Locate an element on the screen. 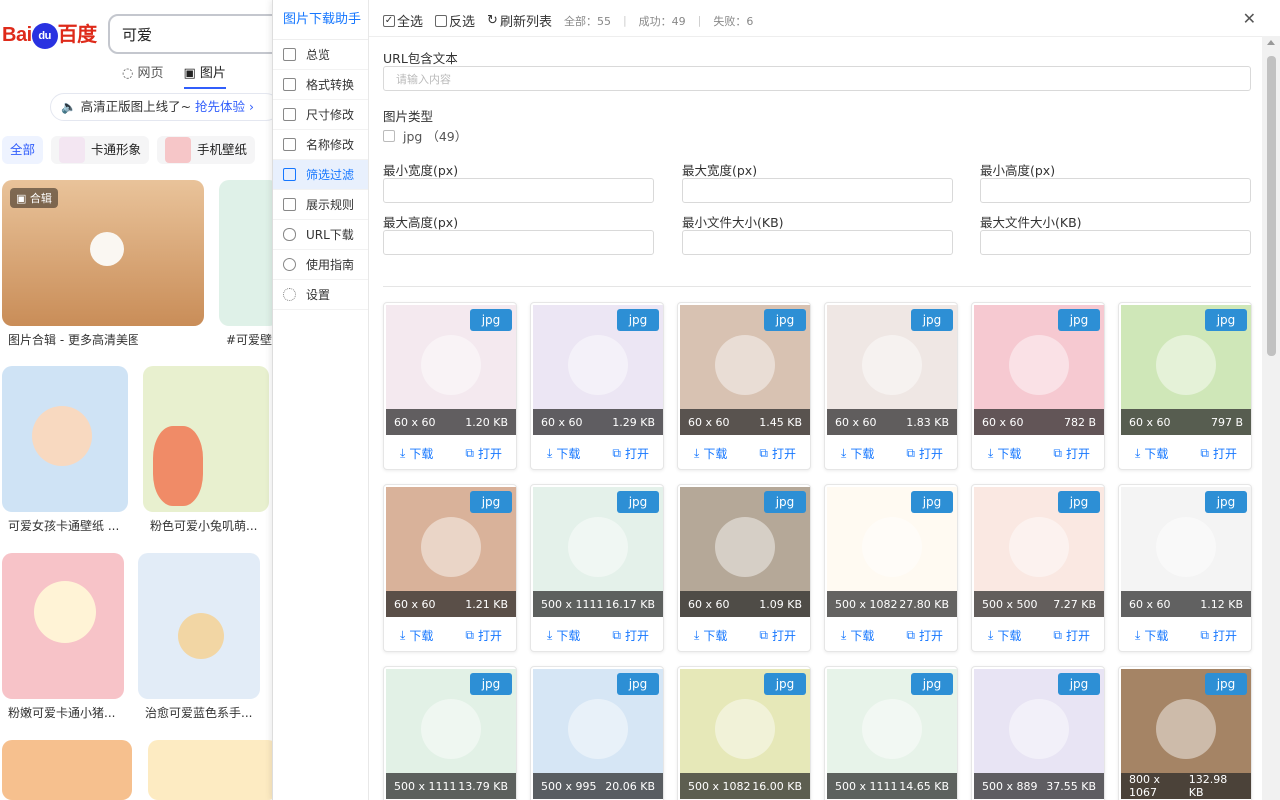 Image resolution: width=1280 pixels, height=800 pixels. image-thumbnail: jpg 500 x 889 37.55 KB is located at coordinates (1039, 734).